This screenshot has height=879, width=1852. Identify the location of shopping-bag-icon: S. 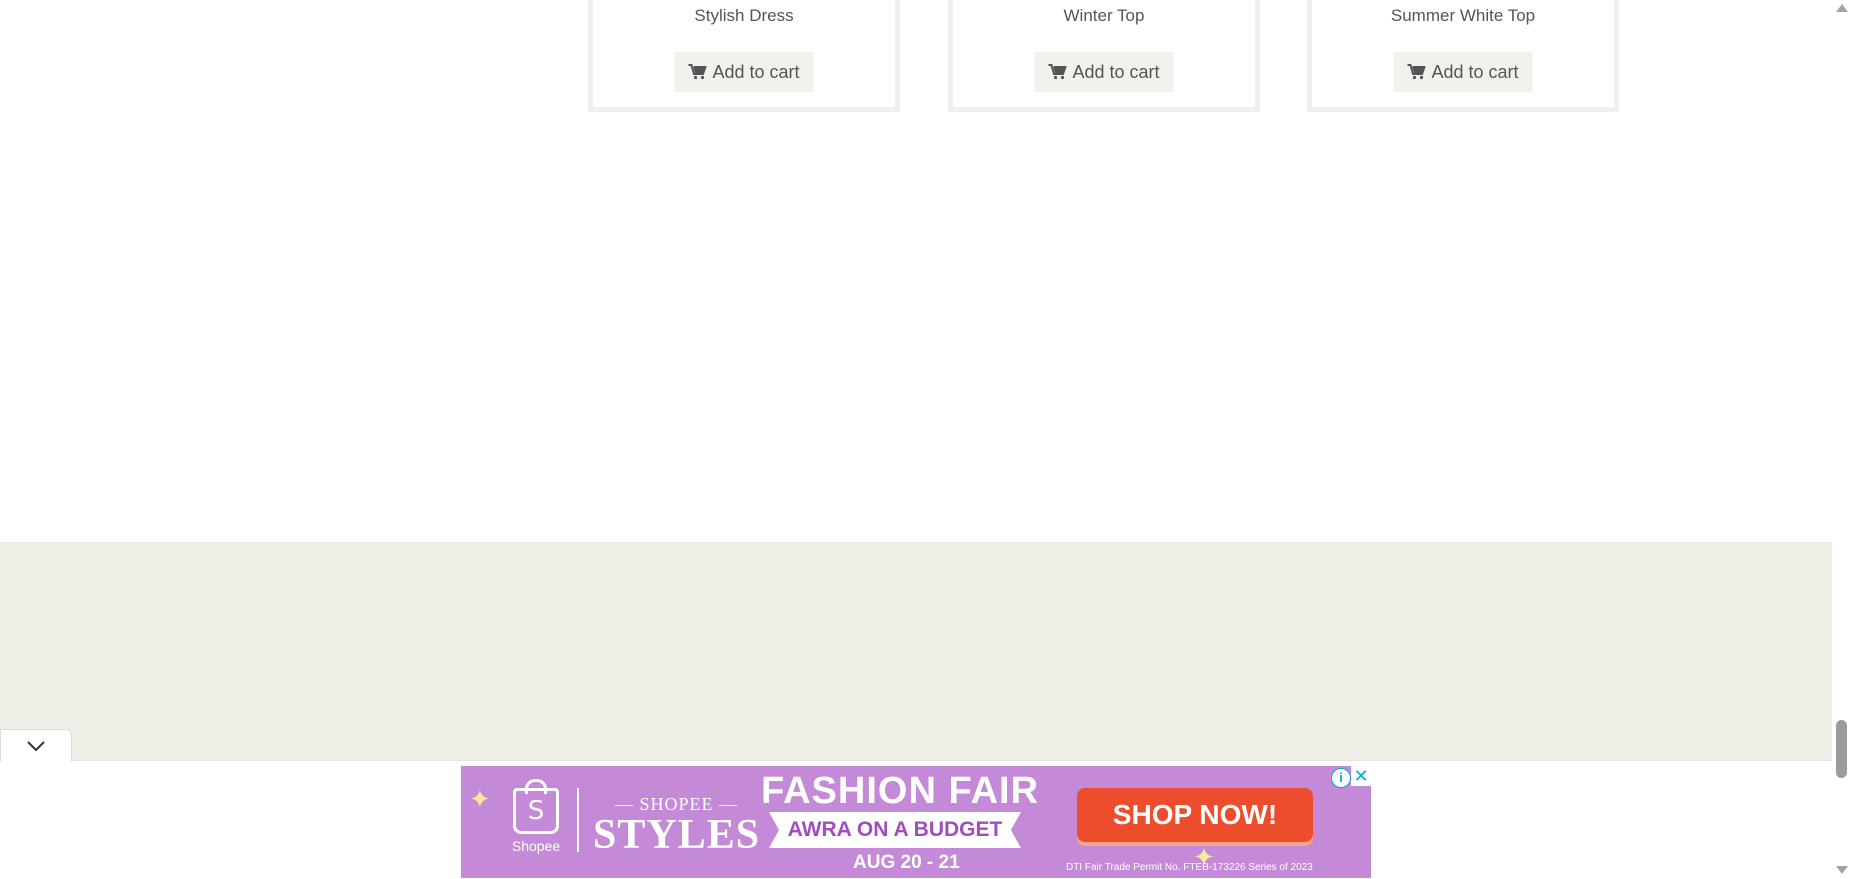
(536, 806).